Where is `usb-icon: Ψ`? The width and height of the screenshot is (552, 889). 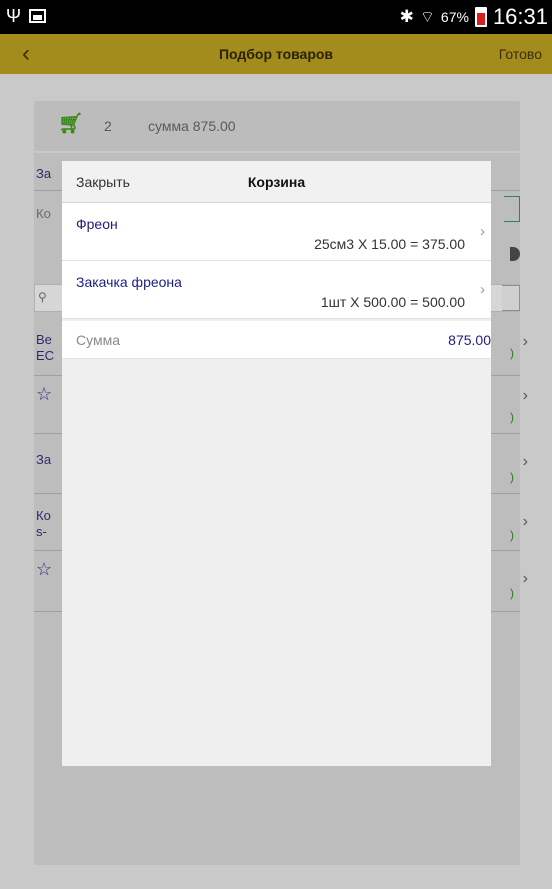
usb-icon: Ψ is located at coordinates (14, 16).